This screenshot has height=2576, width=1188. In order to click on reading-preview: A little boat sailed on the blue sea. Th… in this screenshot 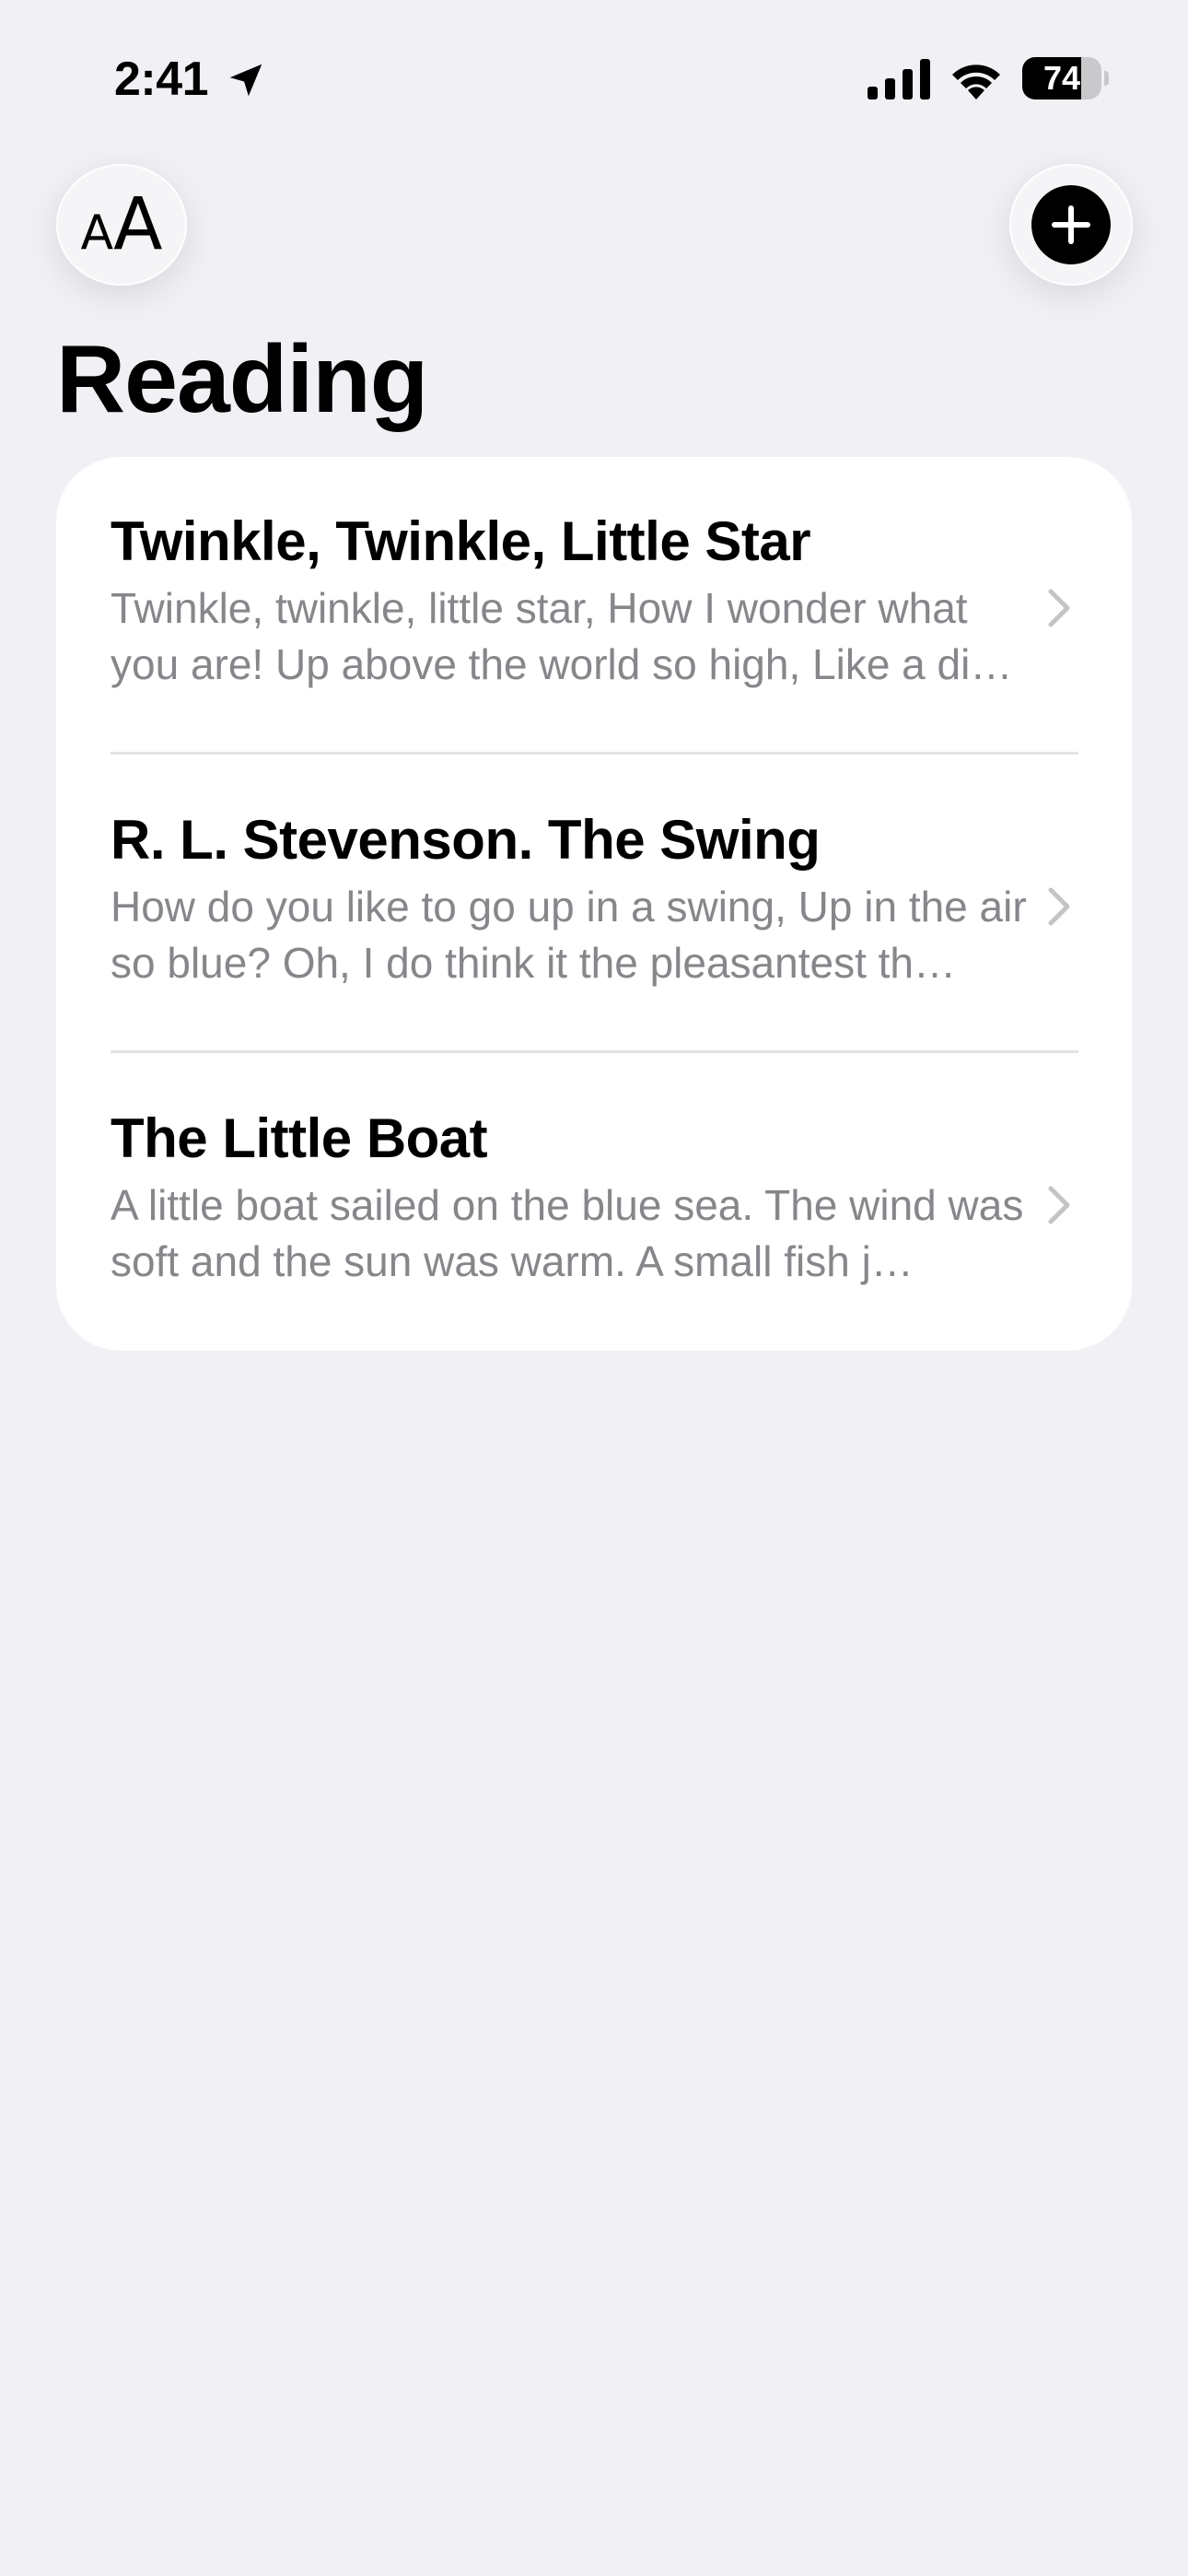, I will do `click(567, 1233)`.